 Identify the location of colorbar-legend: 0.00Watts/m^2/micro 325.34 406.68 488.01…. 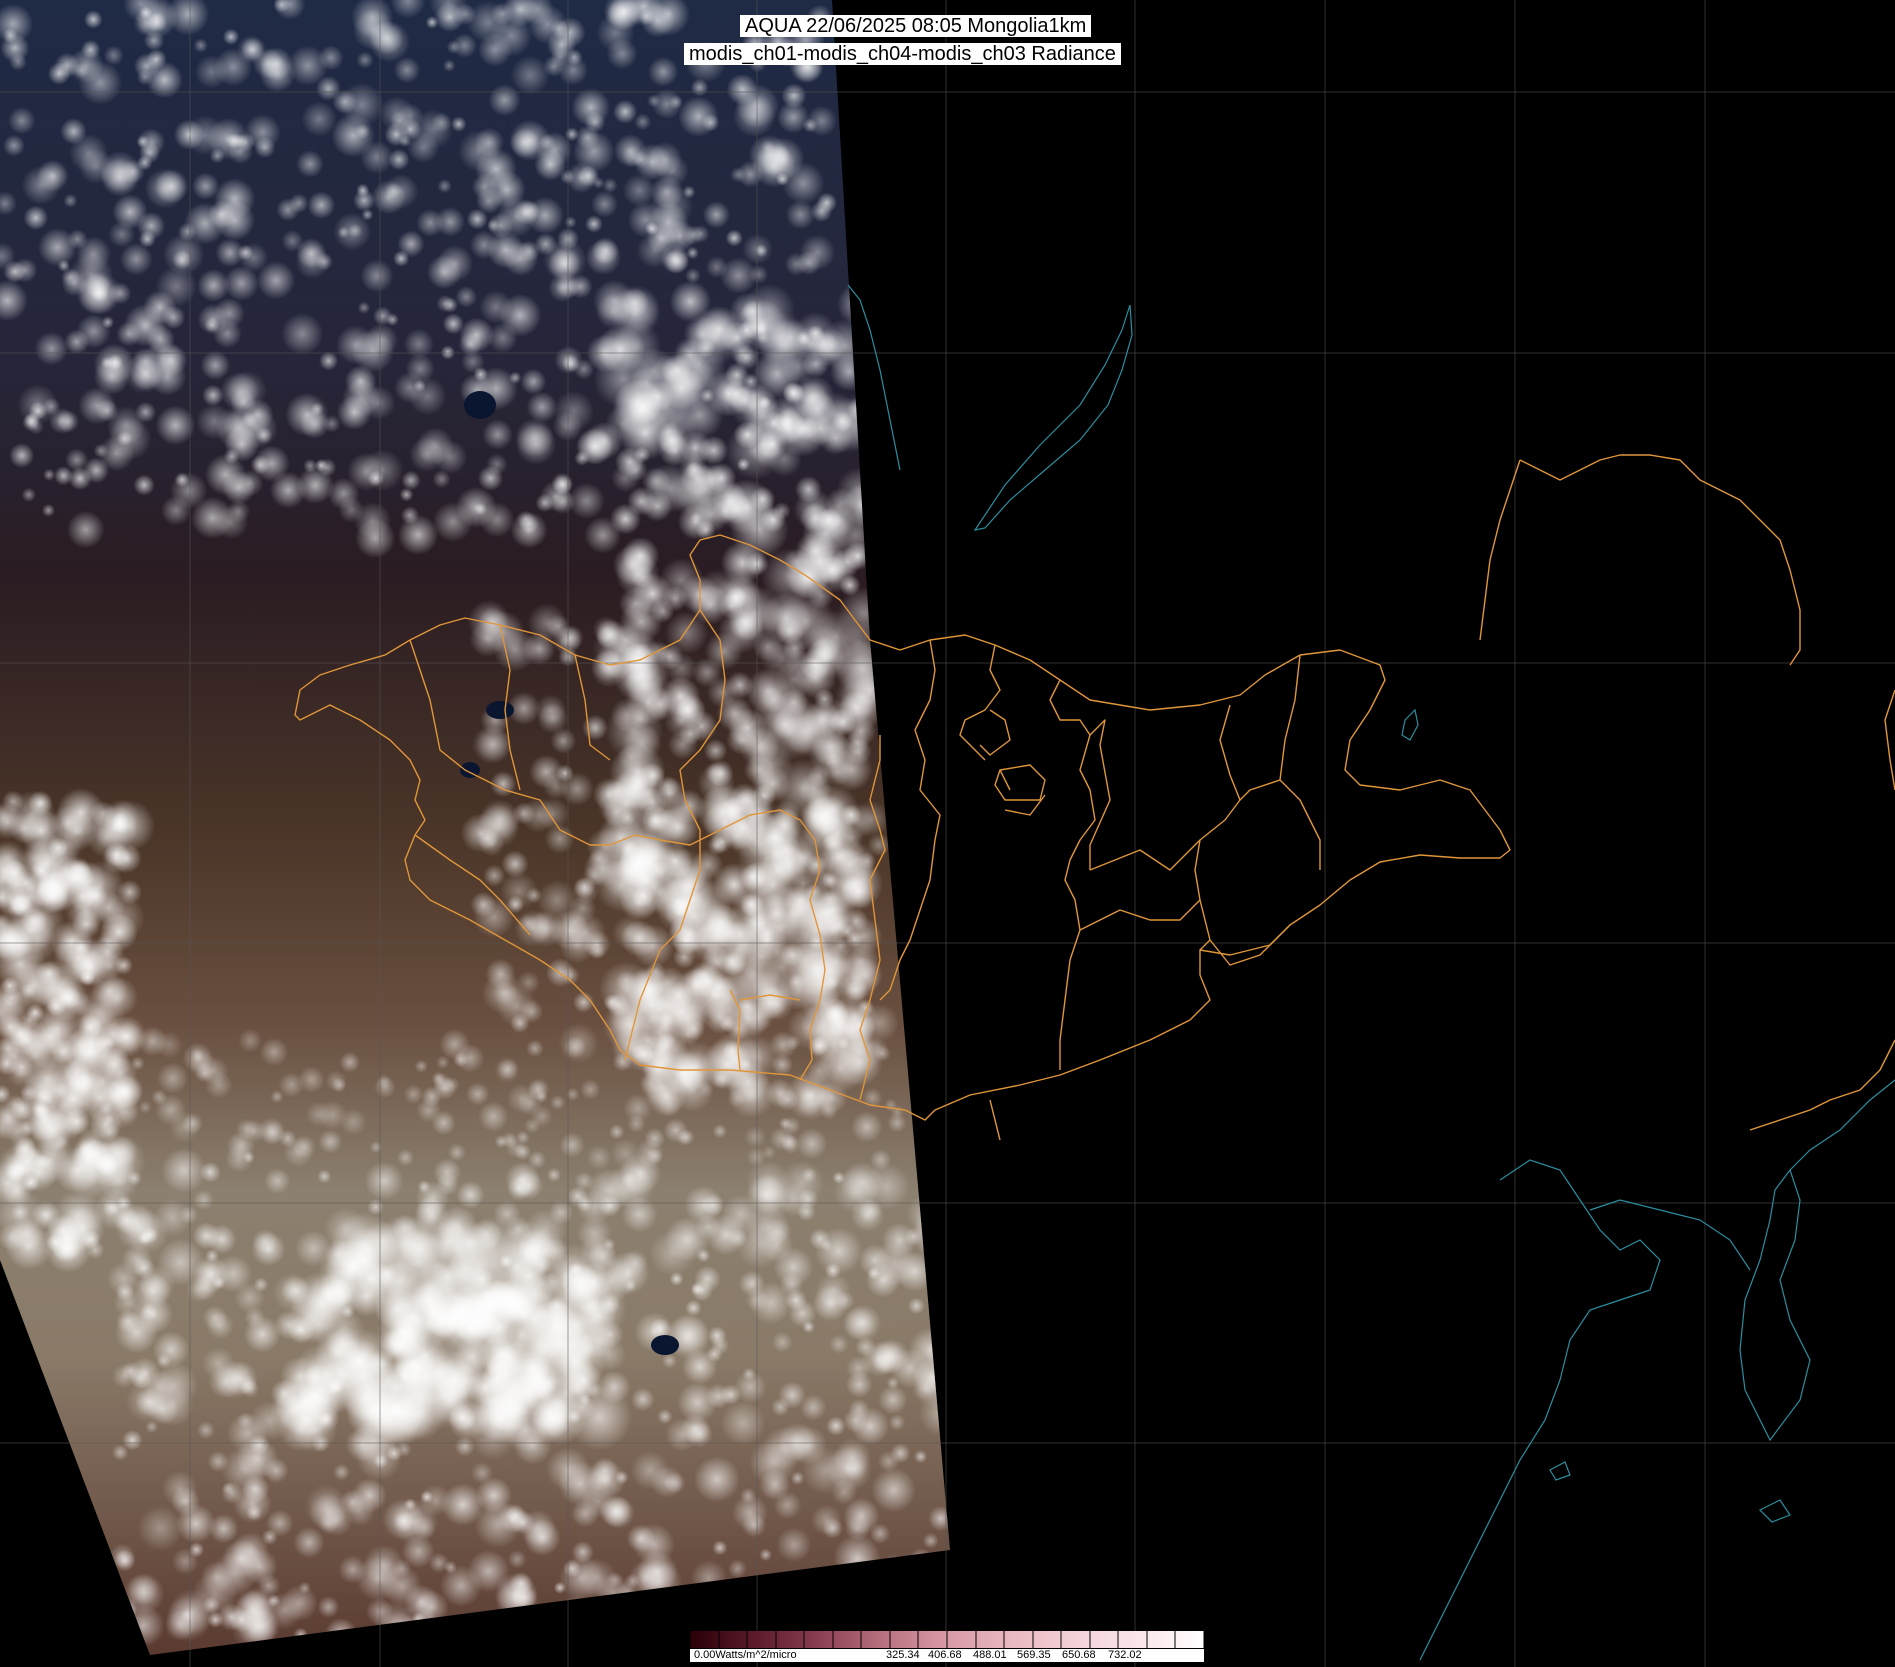
(947, 1646).